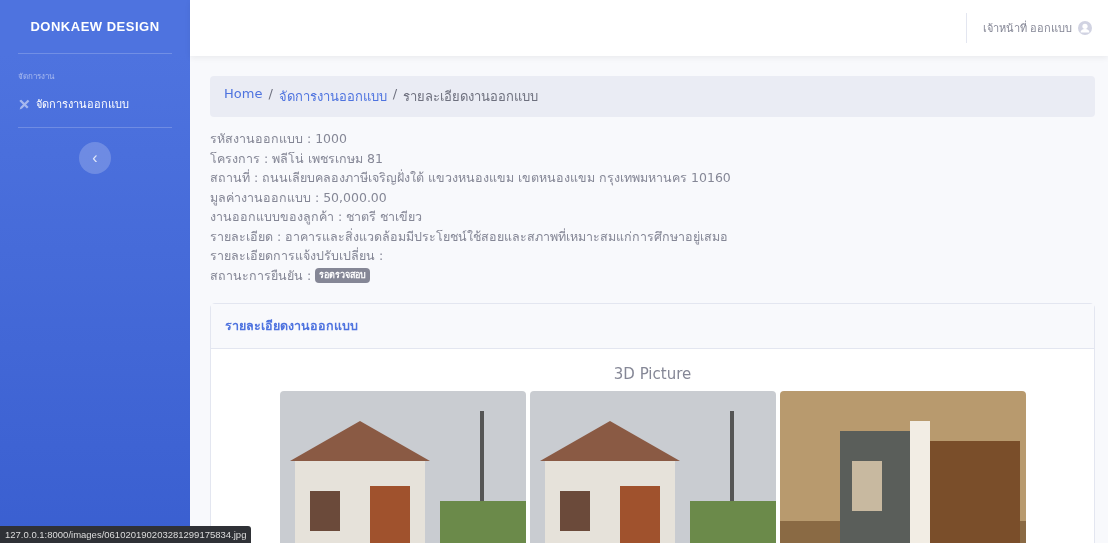  Describe the element at coordinates (1085, 28) in the screenshot. I see `user-avatar-icon` at that location.